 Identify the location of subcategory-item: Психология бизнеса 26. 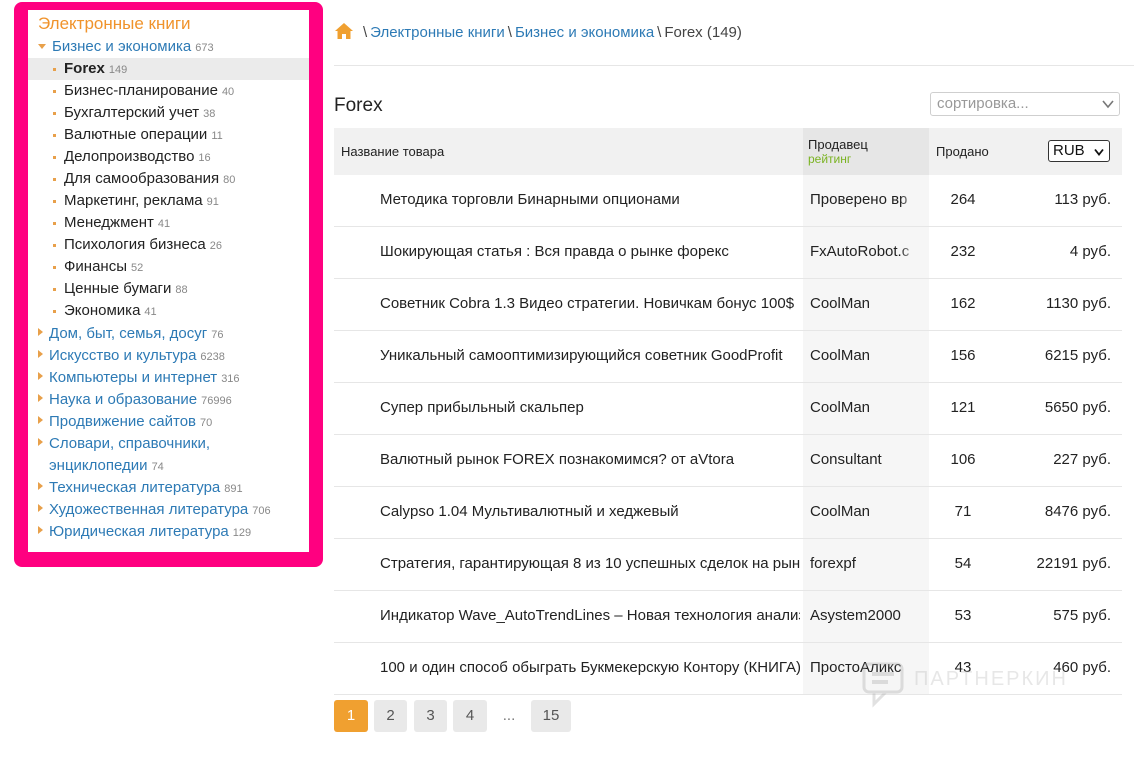
(168, 245).